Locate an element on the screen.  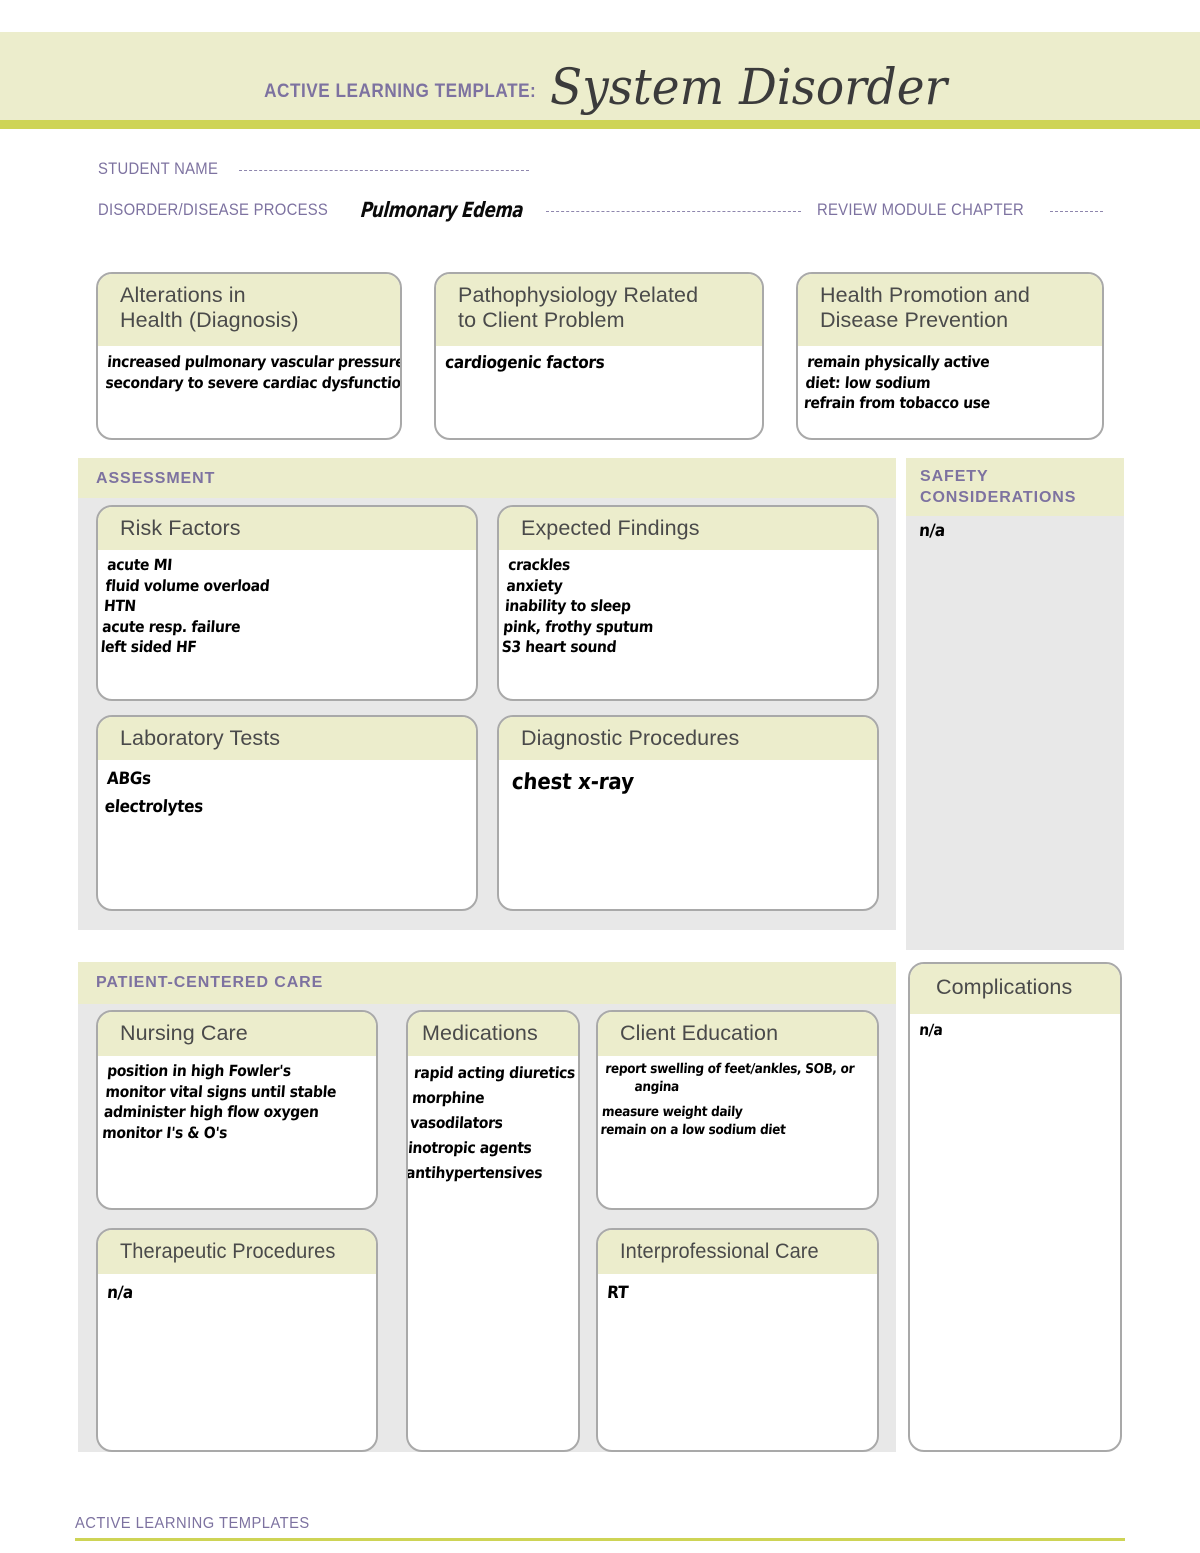
card-header: Diagnostic Procedures is located at coordinates (688, 738).